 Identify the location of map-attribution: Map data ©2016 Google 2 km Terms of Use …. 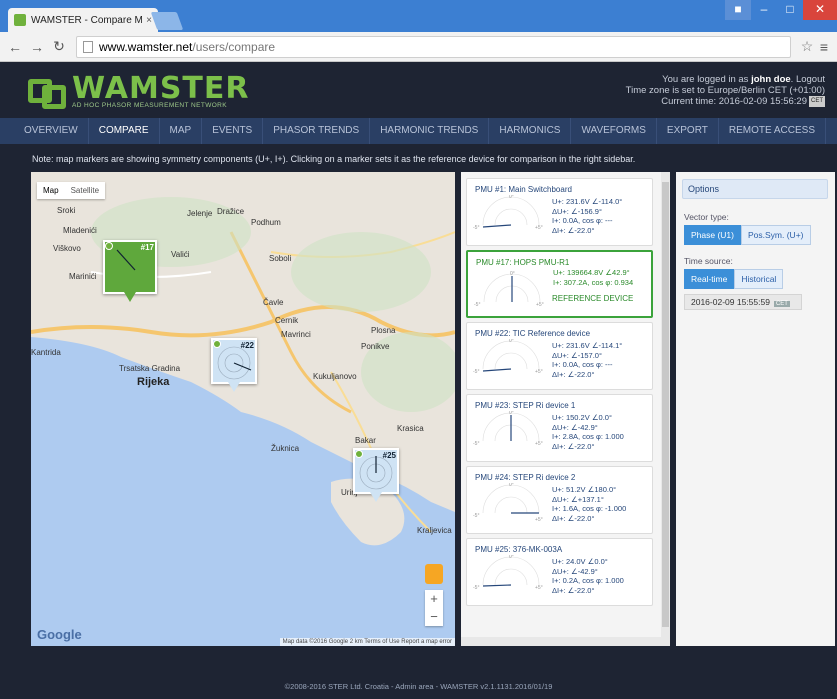
(367, 642).